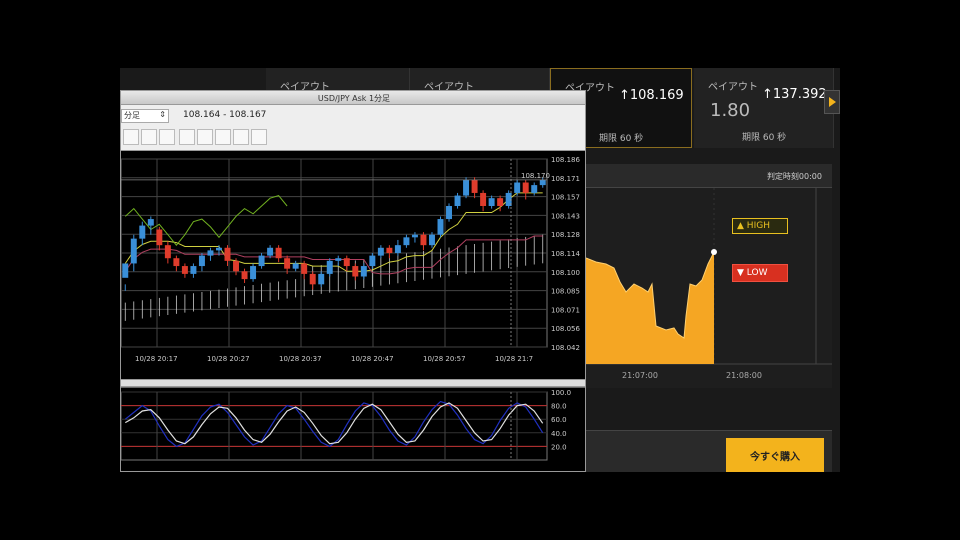 The height and width of the screenshot is (540, 960). I want to click on x-tick-label: 10/28 20:47, so click(372, 359).